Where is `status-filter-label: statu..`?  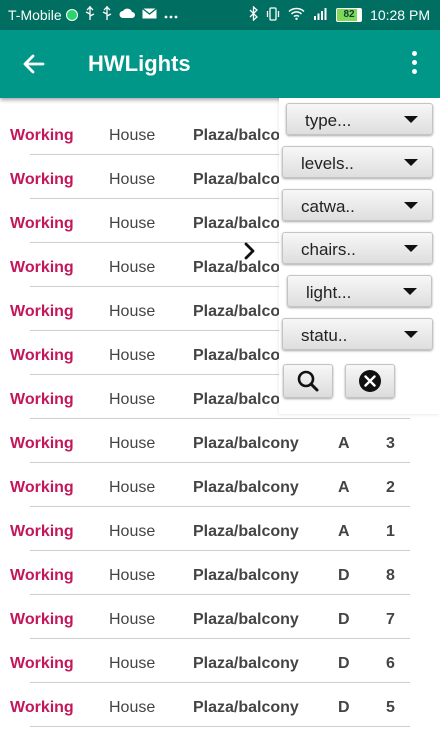
status-filter-label: statu.. is located at coordinates (324, 335).